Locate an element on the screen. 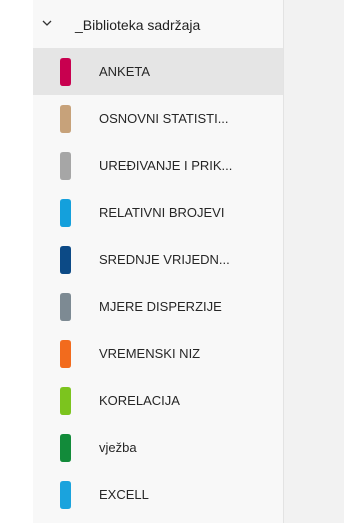 The height and width of the screenshot is (523, 344). section-item-label: MJERE DISPERZIJE is located at coordinates (160, 306).